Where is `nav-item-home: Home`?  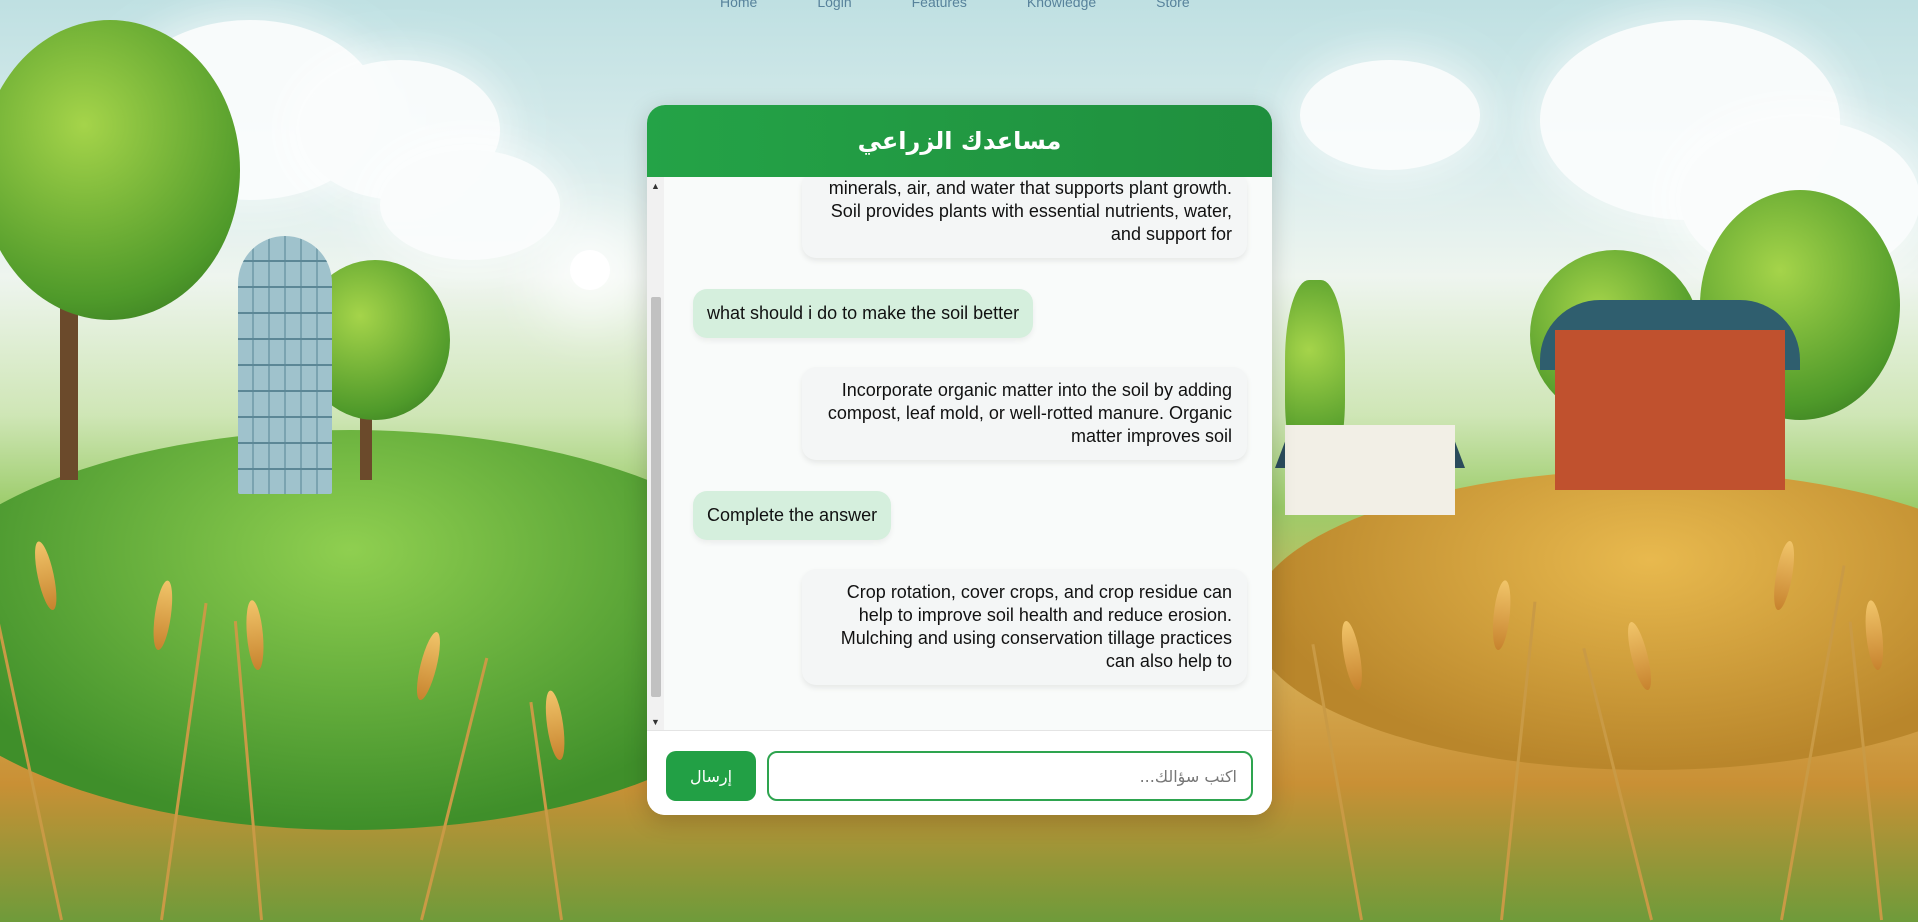
nav-item-home: Home is located at coordinates (738, 5).